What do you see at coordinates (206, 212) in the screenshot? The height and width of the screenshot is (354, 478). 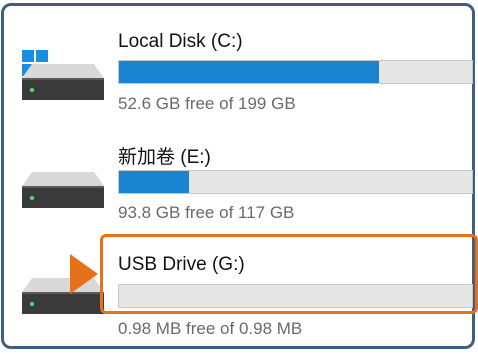 I see `drive-free-space: 93.8 GB free of 117 GB` at bounding box center [206, 212].